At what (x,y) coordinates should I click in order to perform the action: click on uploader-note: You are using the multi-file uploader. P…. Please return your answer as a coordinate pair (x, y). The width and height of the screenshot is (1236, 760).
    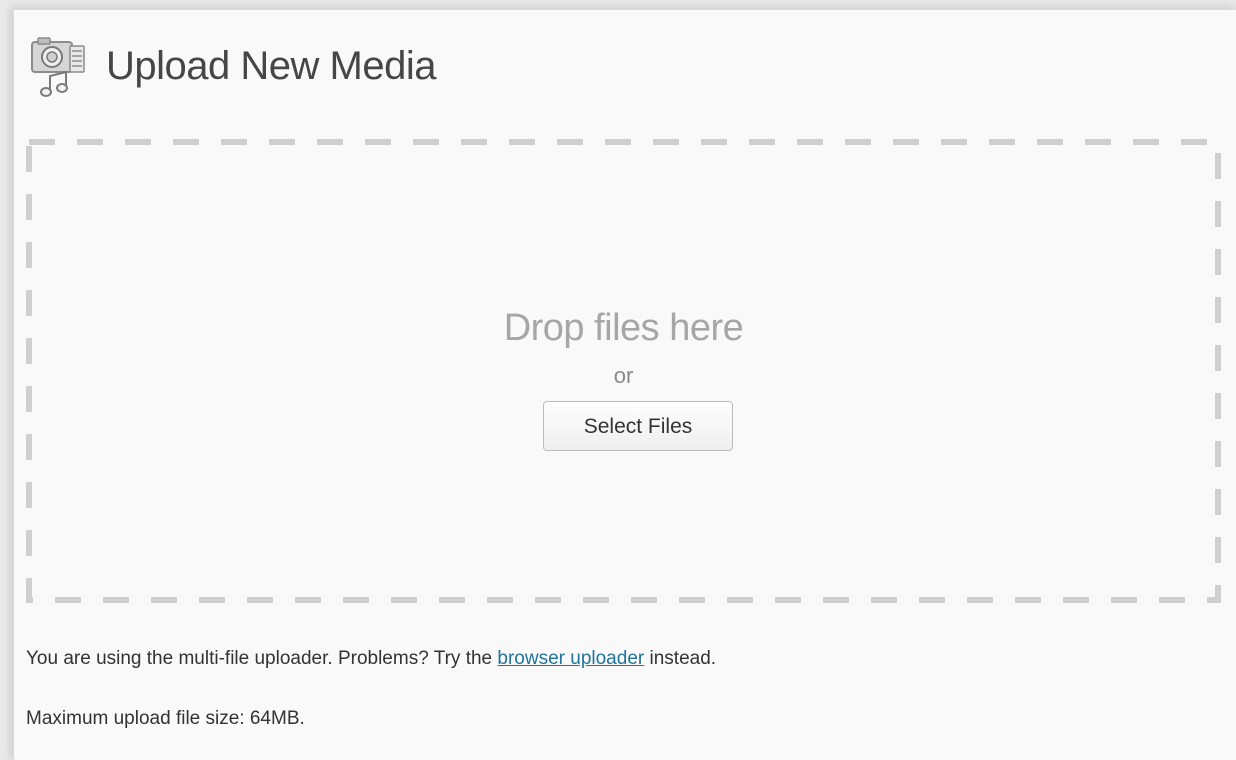
    Looking at the image, I should click on (371, 659).